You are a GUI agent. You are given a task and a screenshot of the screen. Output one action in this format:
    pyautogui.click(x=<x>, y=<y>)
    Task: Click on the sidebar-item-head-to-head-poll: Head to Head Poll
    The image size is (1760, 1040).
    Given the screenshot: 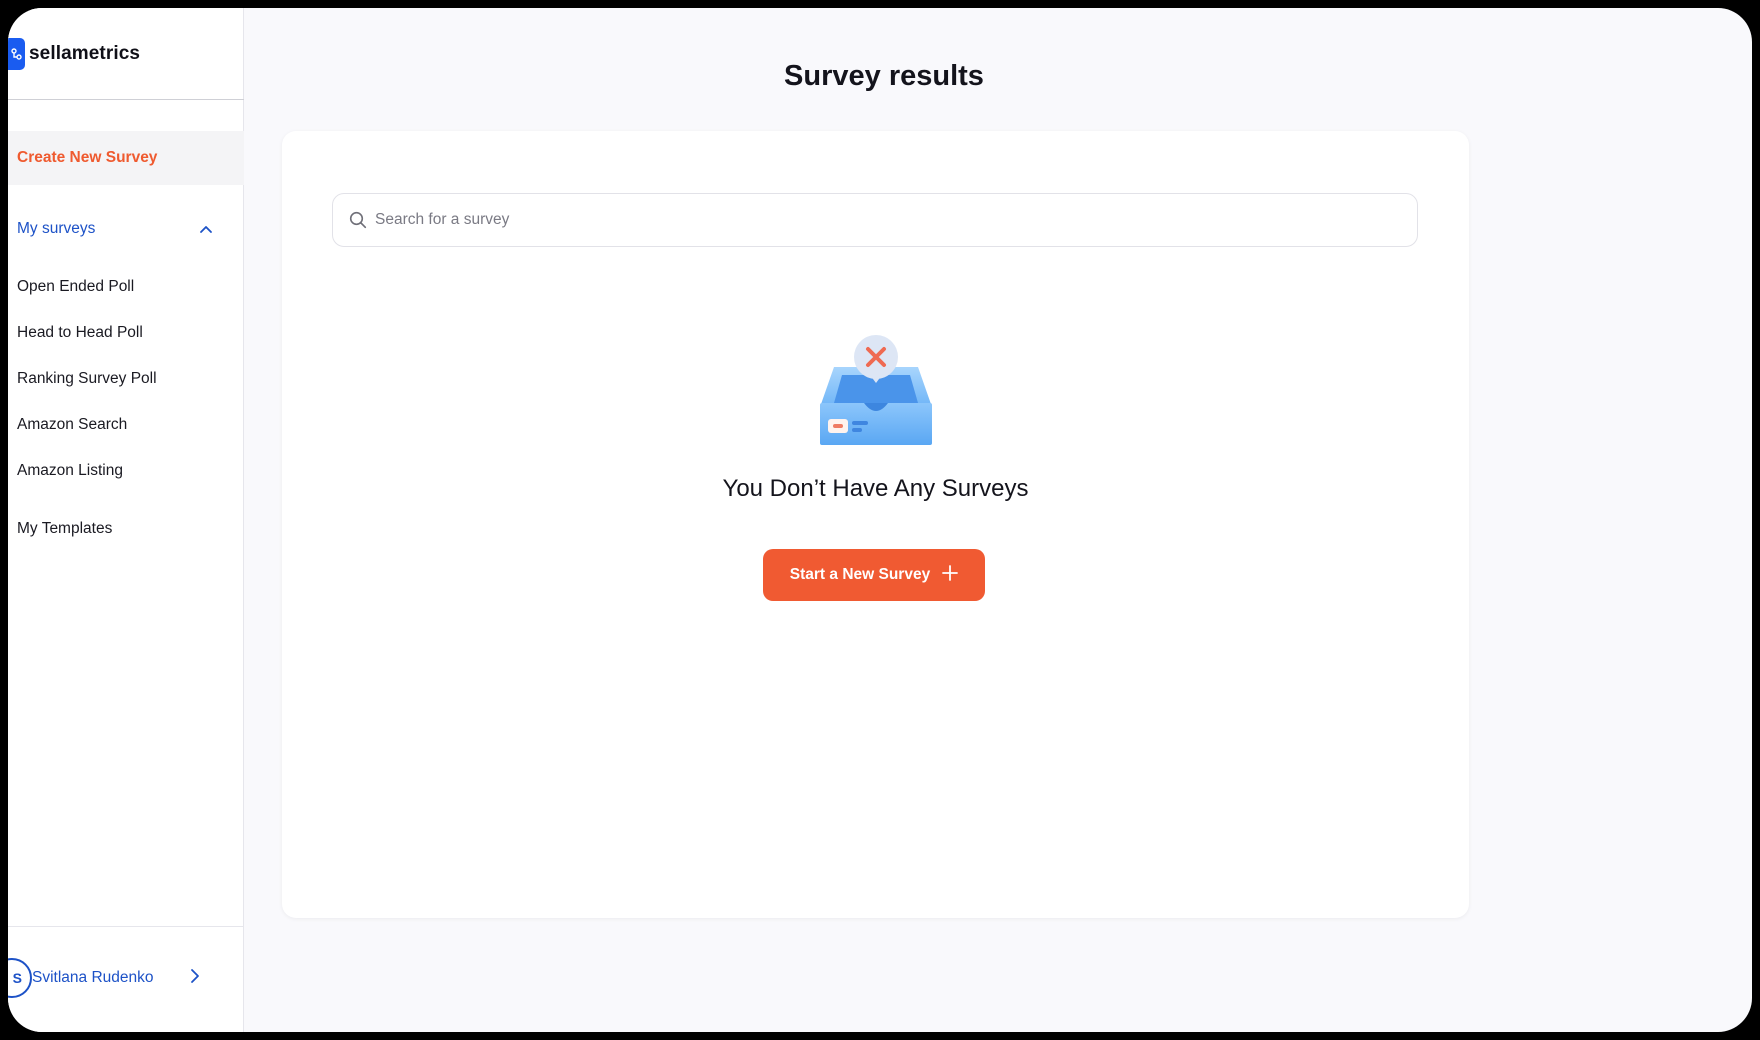 What is the action you would take?
    pyautogui.click(x=80, y=333)
    